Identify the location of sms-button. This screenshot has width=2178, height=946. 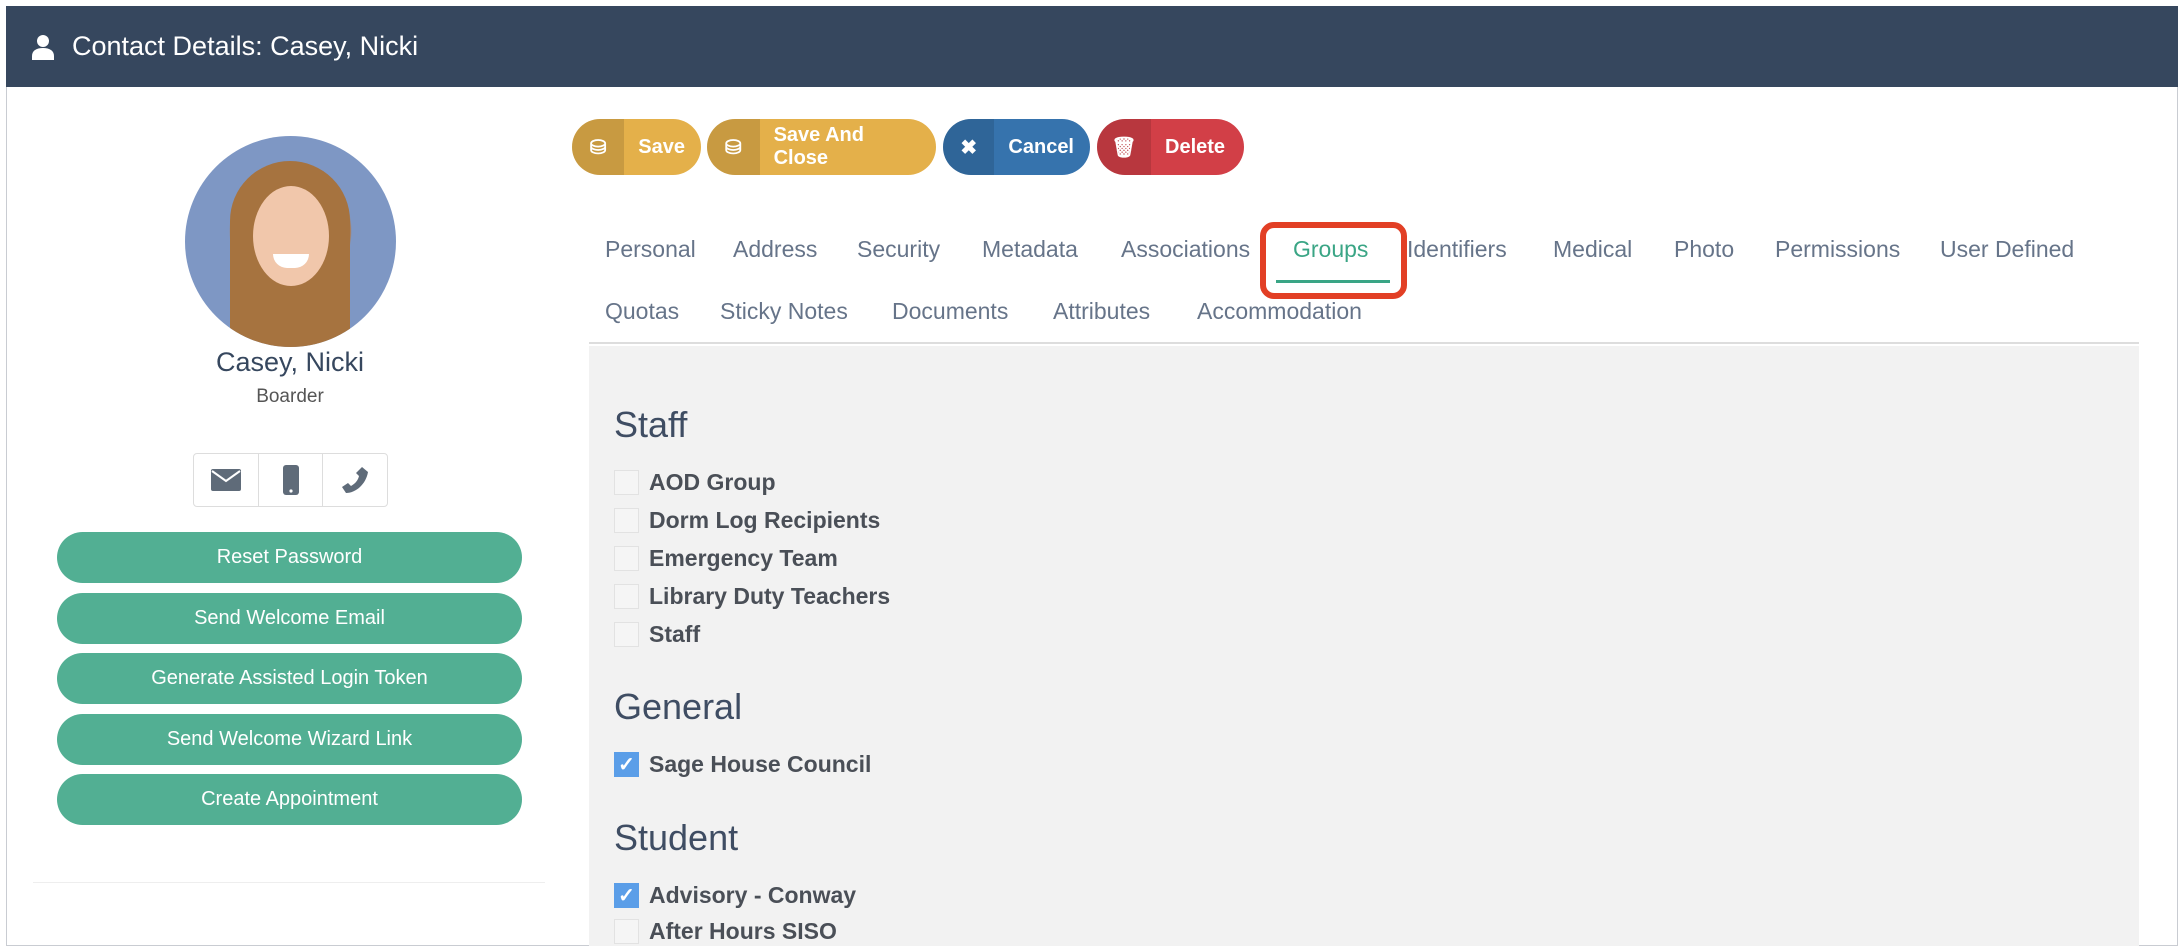
(291, 480).